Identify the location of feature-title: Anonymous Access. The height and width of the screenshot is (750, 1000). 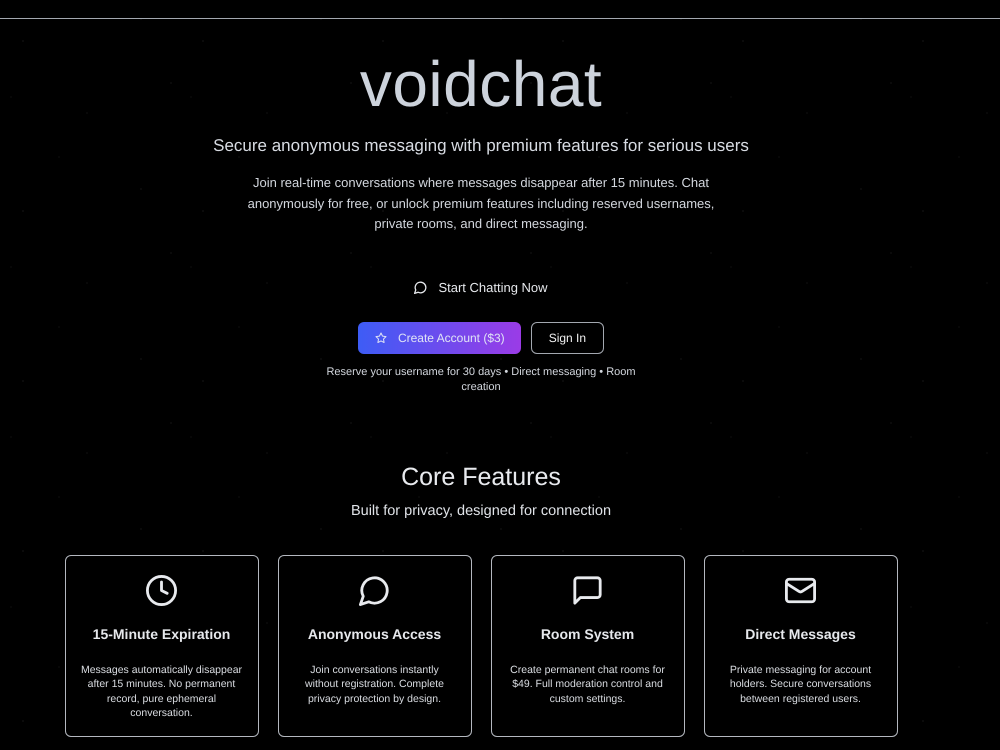
(375, 634).